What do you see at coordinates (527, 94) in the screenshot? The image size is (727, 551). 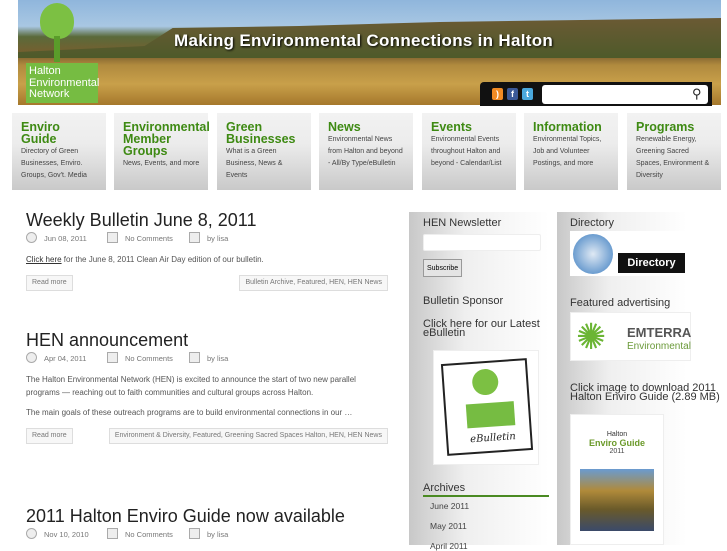 I see `twitter-icon: t` at bounding box center [527, 94].